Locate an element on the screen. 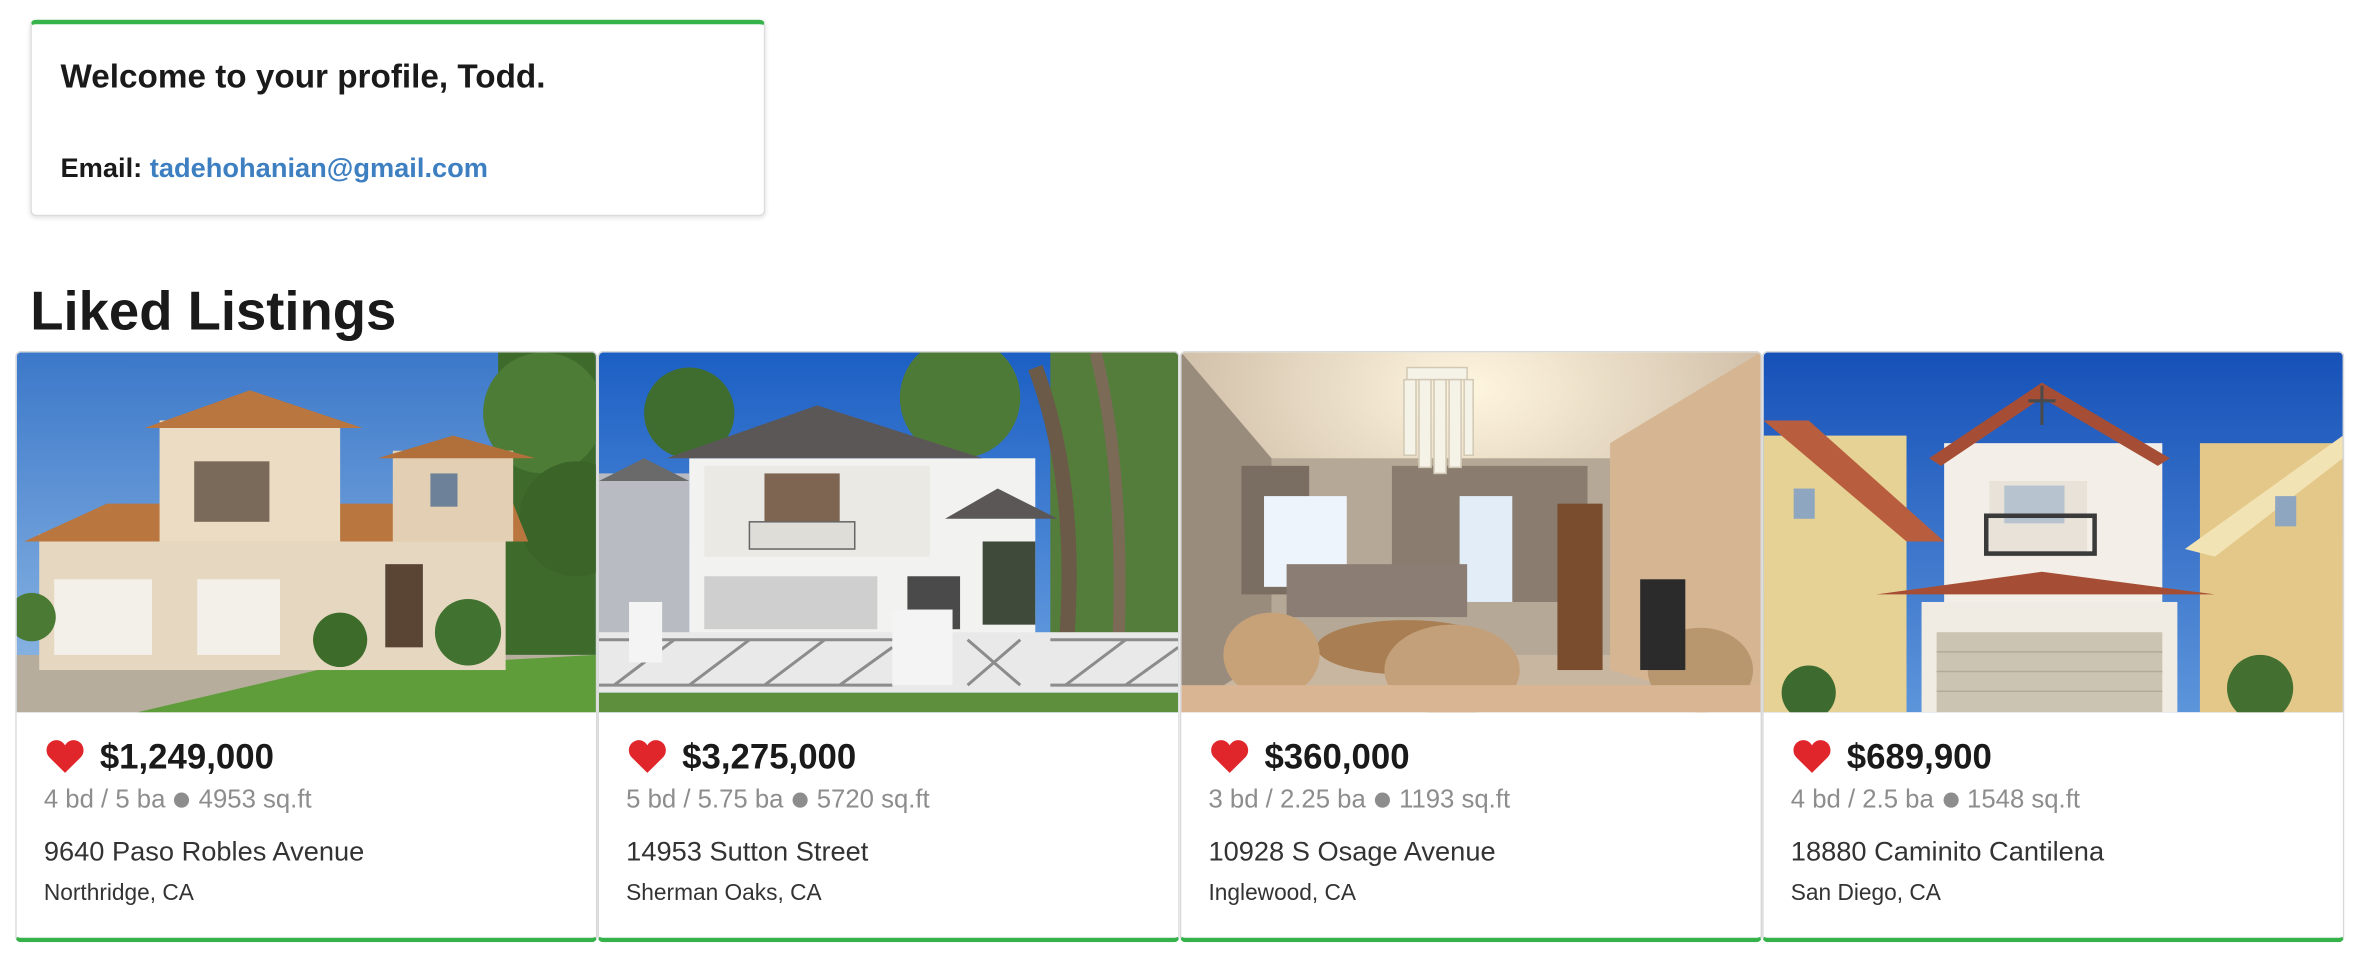 This screenshot has height=968, width=2364. listing-sqft: 5720 sq.ft is located at coordinates (873, 799).